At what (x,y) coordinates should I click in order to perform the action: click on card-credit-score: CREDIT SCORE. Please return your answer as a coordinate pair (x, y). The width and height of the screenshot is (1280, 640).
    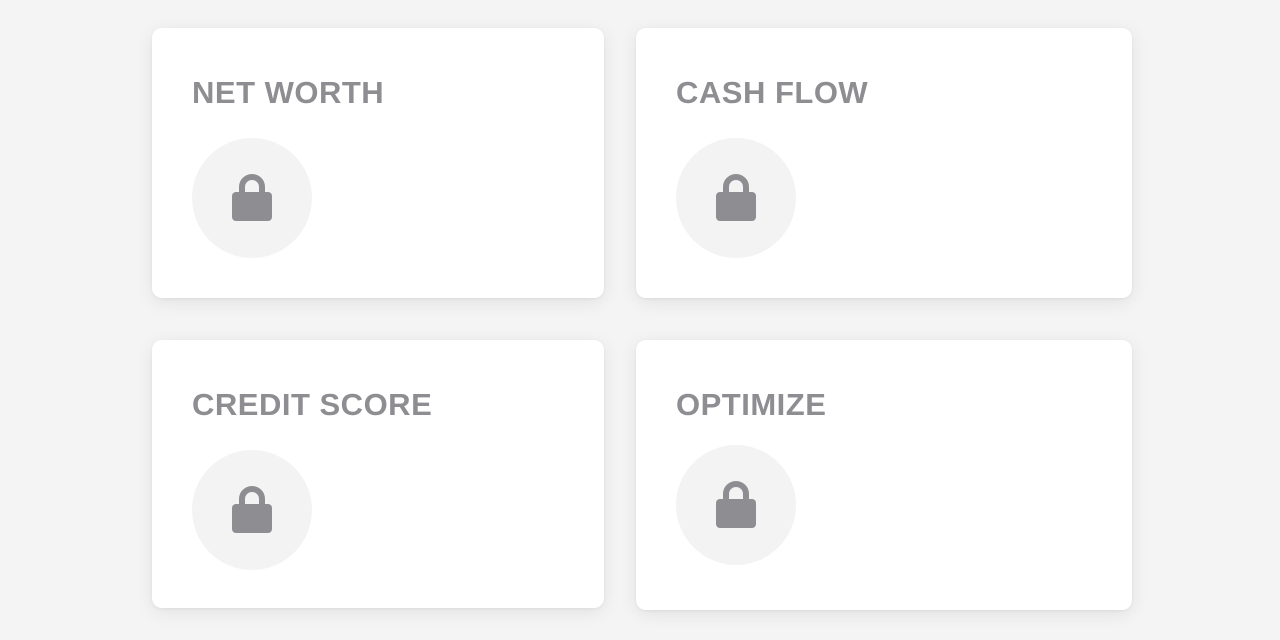
    Looking at the image, I should click on (378, 474).